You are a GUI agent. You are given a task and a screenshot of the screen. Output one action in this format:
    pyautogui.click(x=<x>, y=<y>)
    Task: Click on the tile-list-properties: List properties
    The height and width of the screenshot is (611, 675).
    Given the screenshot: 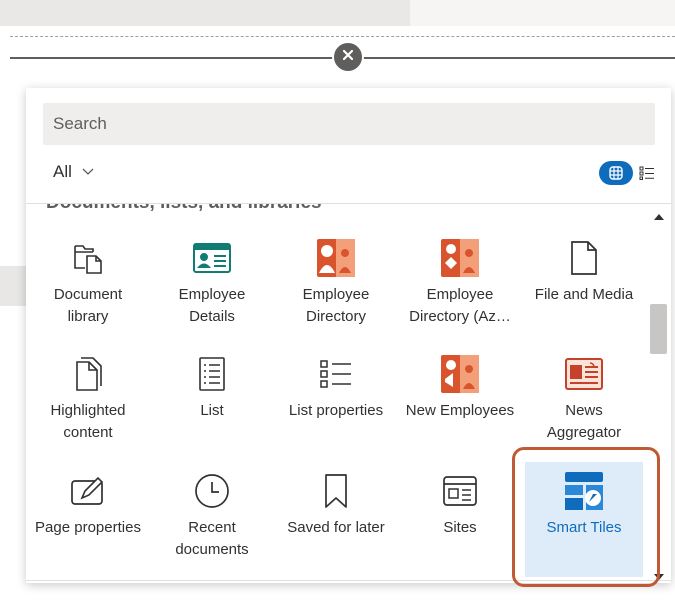 What is the action you would take?
    pyautogui.click(x=336, y=402)
    